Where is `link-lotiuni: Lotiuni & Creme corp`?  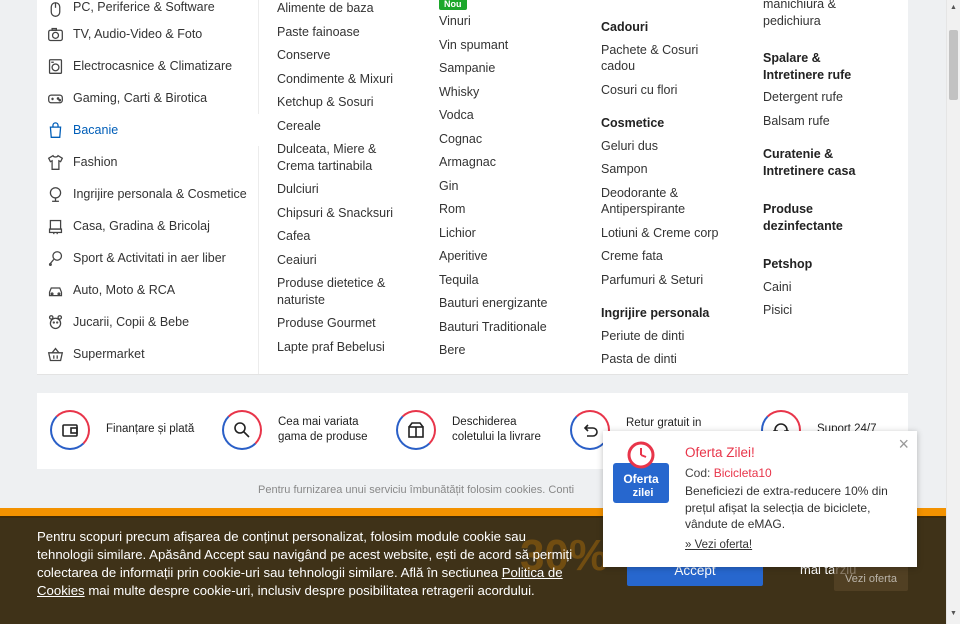
link-lotiuni: Lotiuni & Creme corp is located at coordinates (661, 233).